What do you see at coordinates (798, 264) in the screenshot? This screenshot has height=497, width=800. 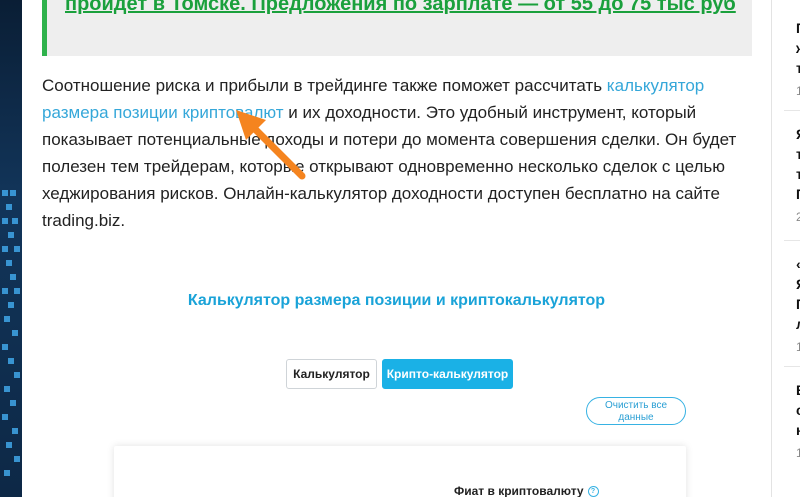 I see `sidebar-headline-fragment: «` at bounding box center [798, 264].